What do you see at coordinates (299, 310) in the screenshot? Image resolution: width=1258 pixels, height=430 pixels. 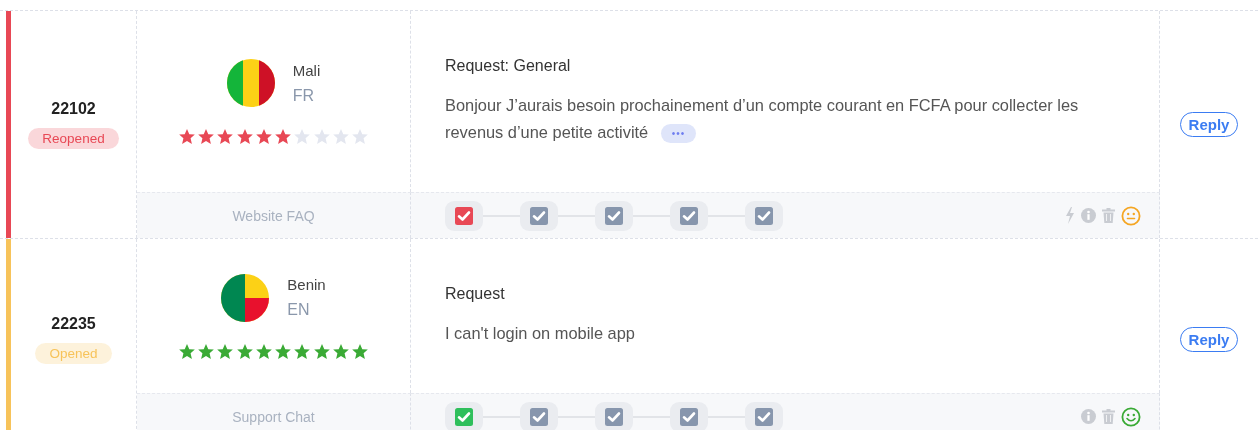 I see `language-code: EN` at bounding box center [299, 310].